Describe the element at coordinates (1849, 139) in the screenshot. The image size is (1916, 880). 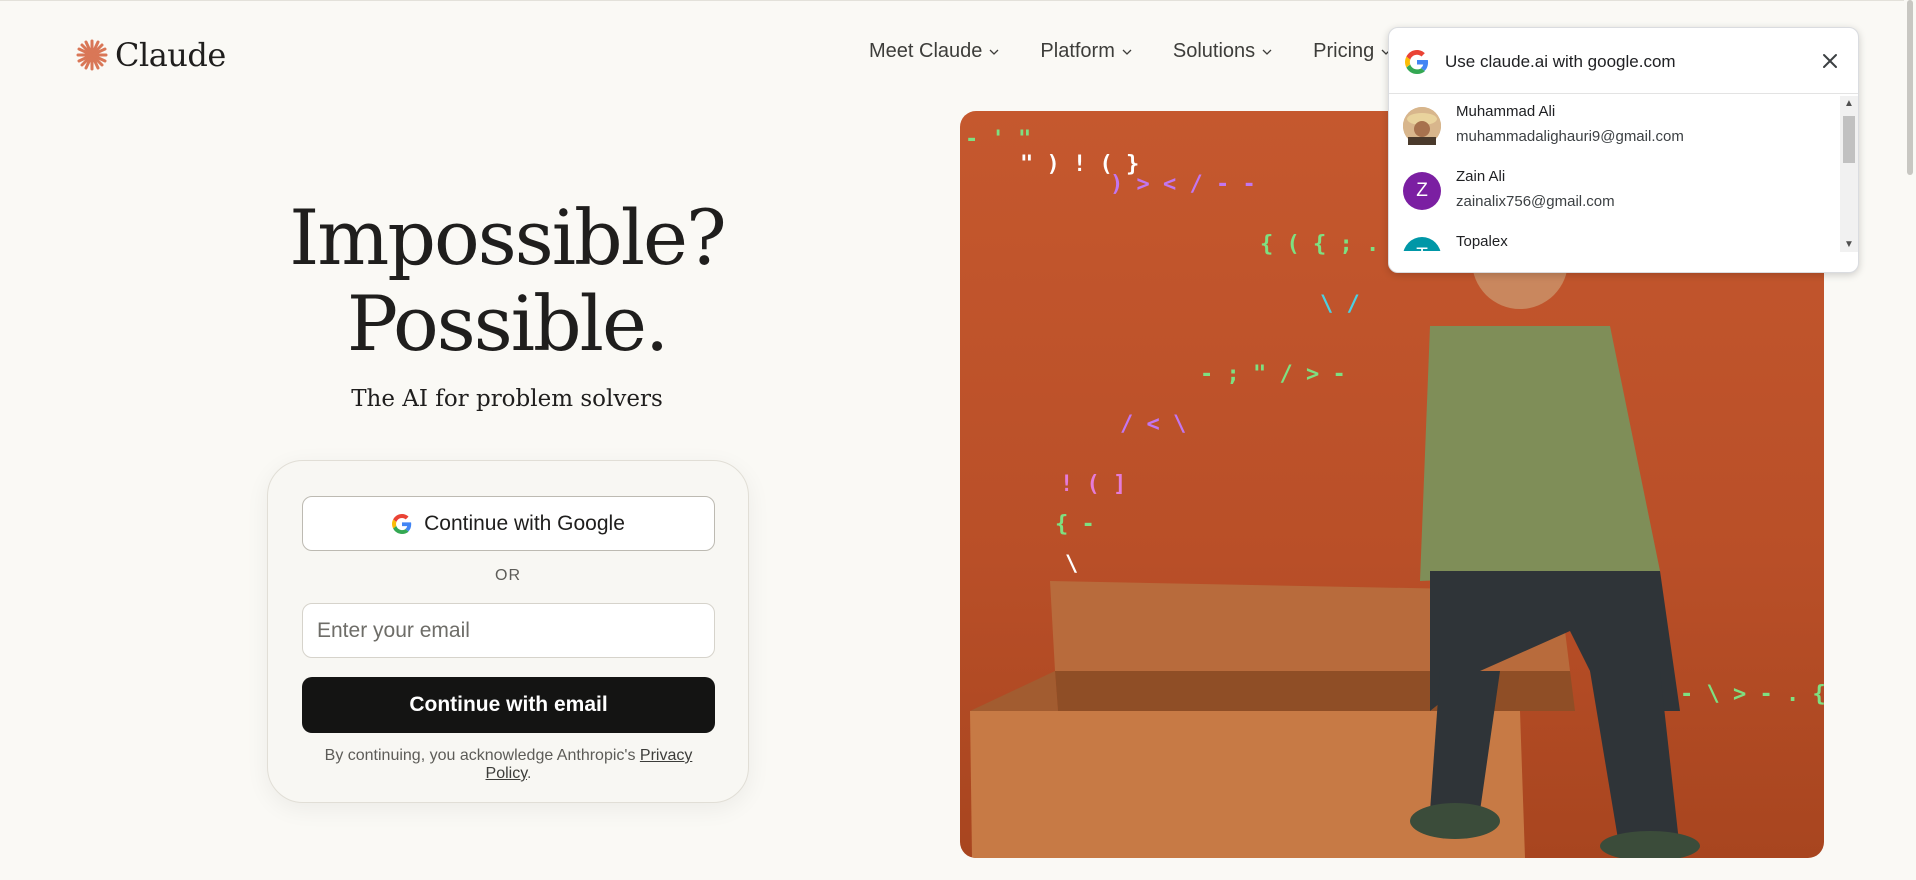
I see `scrollbar-thumb` at that location.